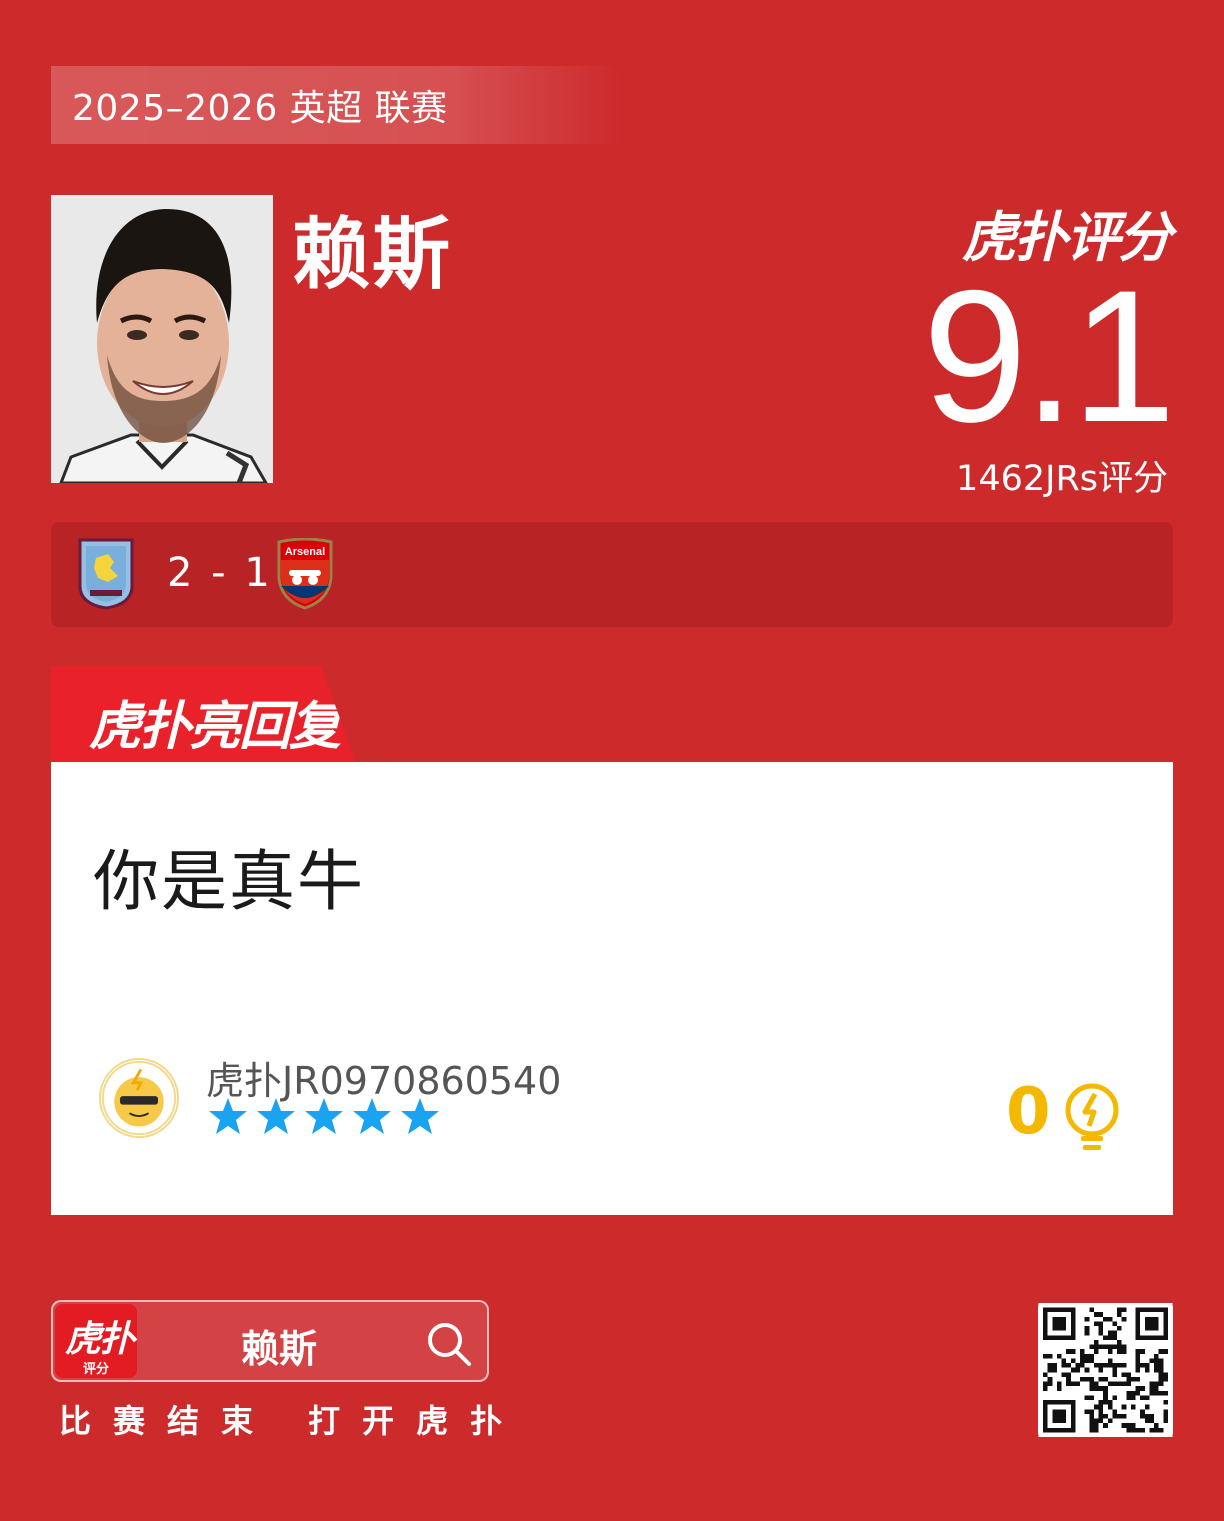  Describe the element at coordinates (1092, 1118) in the screenshot. I see `lightbulb-like-icon` at that location.